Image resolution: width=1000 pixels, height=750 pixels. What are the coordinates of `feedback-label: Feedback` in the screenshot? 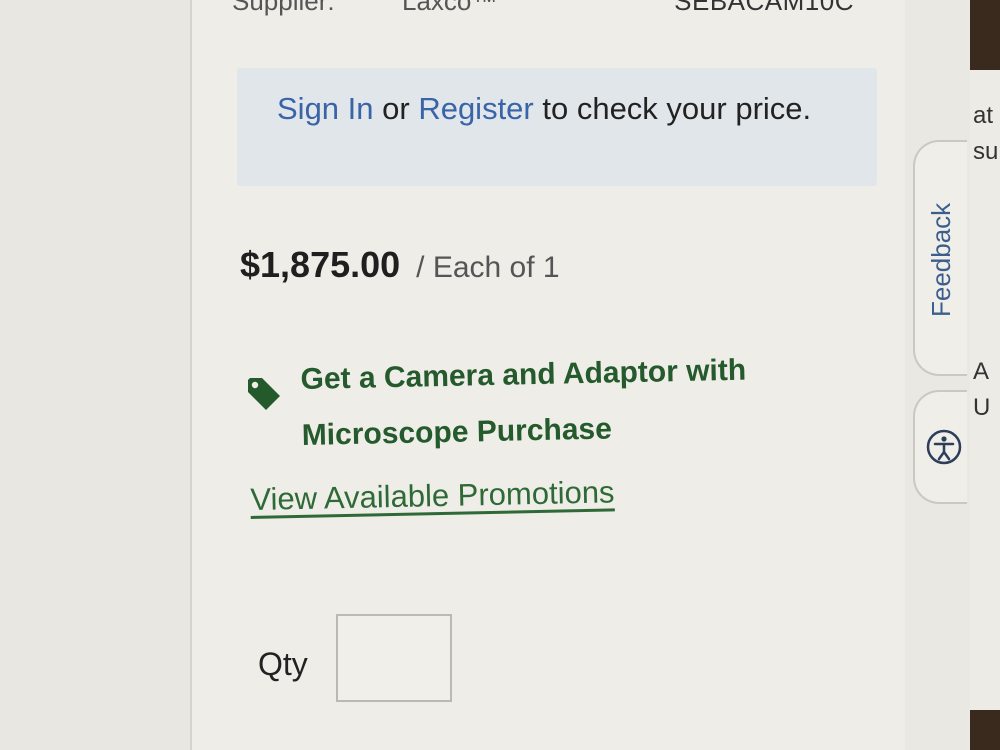 It's located at (941, 260).